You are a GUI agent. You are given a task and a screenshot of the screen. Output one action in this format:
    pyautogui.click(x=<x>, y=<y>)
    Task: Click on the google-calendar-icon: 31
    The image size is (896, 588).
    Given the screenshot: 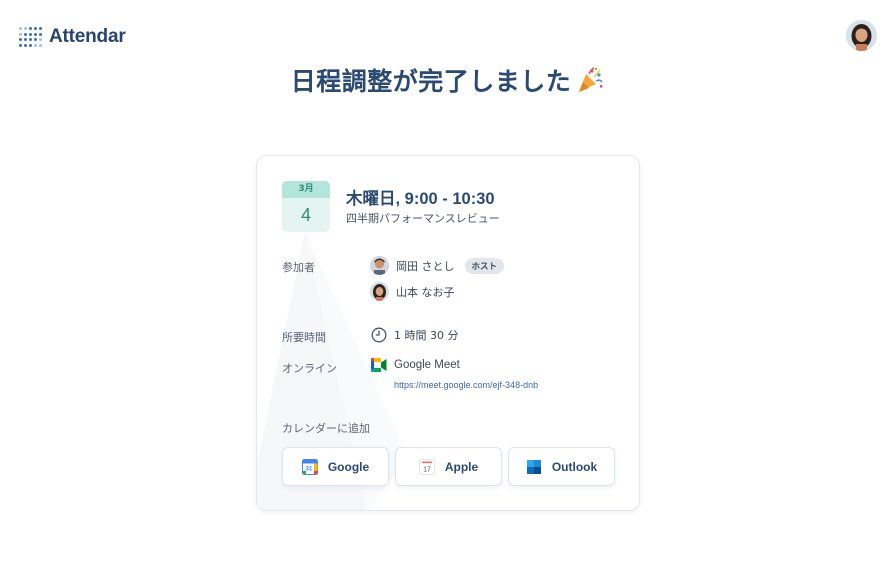 What is the action you would take?
    pyautogui.click(x=309, y=466)
    